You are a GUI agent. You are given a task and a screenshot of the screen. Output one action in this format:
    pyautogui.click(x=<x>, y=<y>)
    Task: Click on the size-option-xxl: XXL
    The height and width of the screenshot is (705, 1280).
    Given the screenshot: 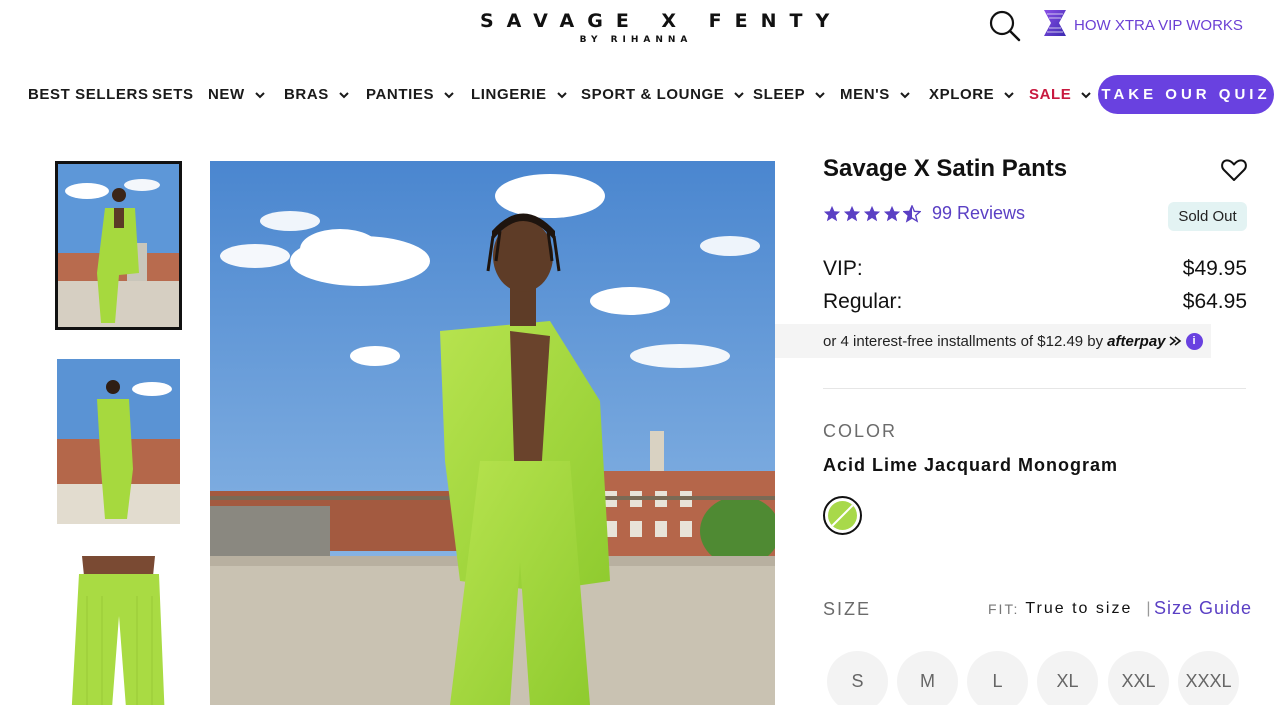 What is the action you would take?
    pyautogui.click(x=1138, y=678)
    